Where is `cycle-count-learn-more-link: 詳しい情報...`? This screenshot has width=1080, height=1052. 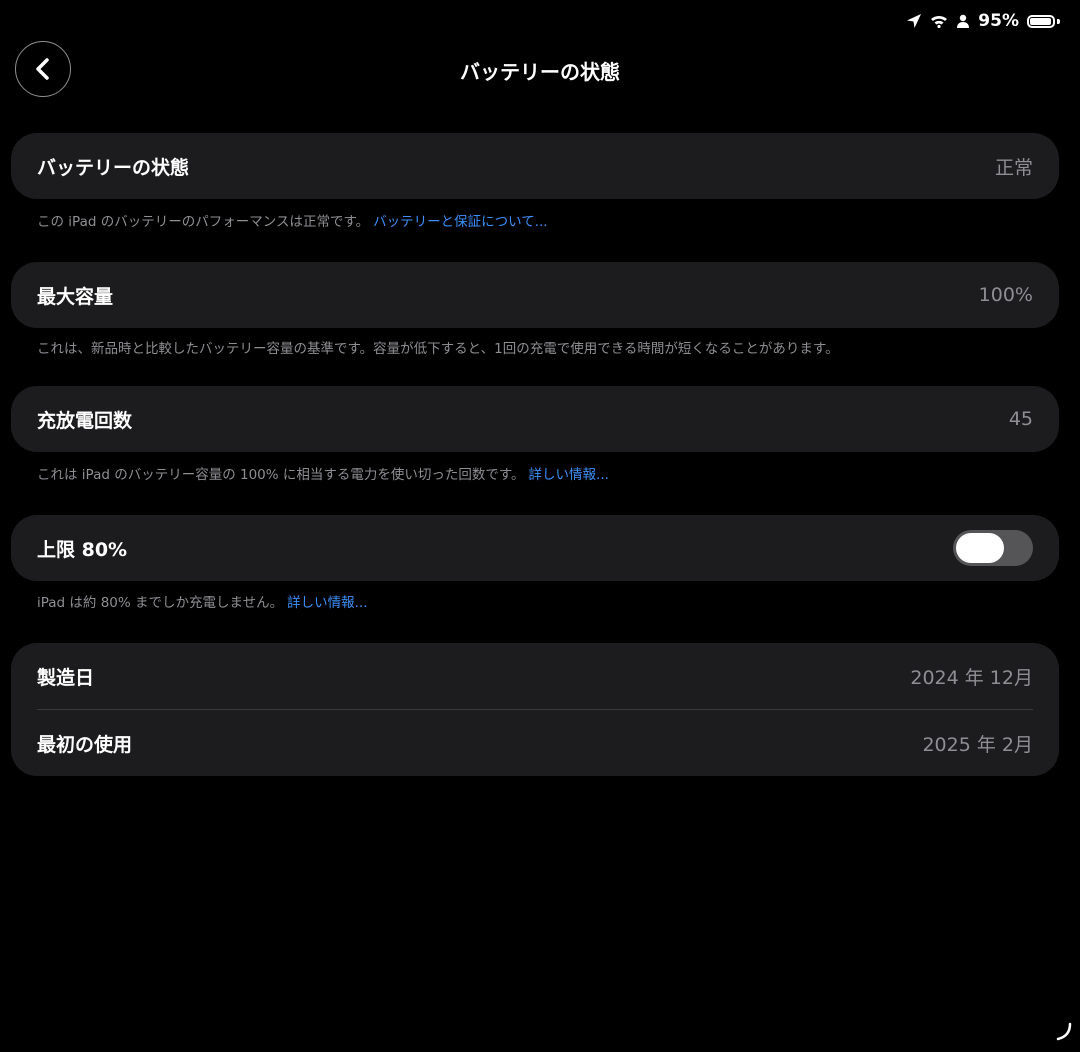
cycle-count-learn-more-link: 詳しい情報... is located at coordinates (569, 475).